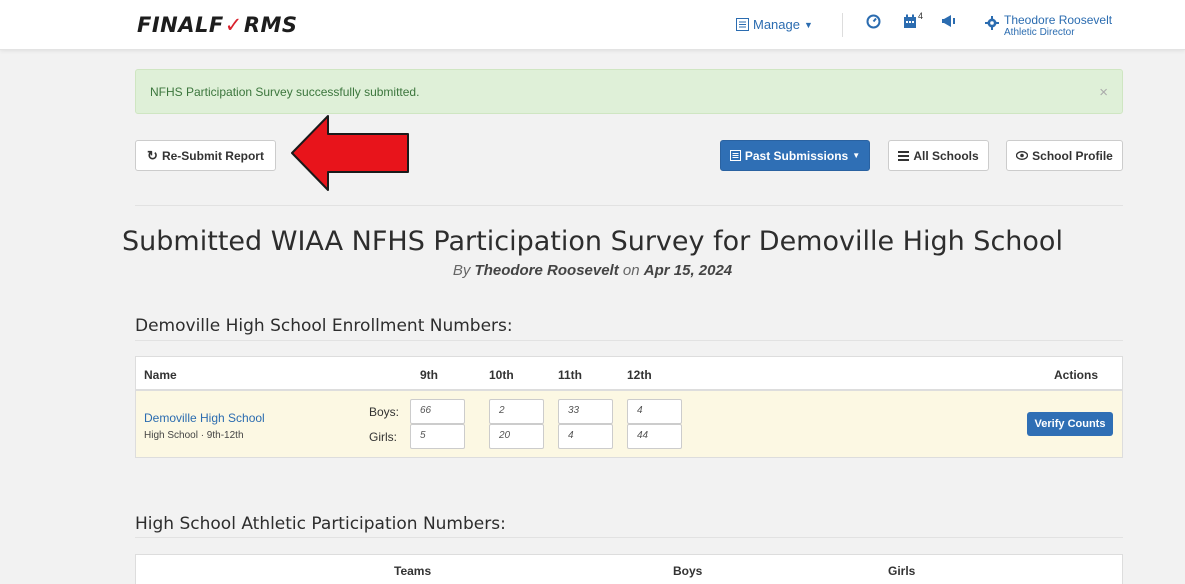  What do you see at coordinates (950, 23) in the screenshot?
I see `megaphone-icon` at bounding box center [950, 23].